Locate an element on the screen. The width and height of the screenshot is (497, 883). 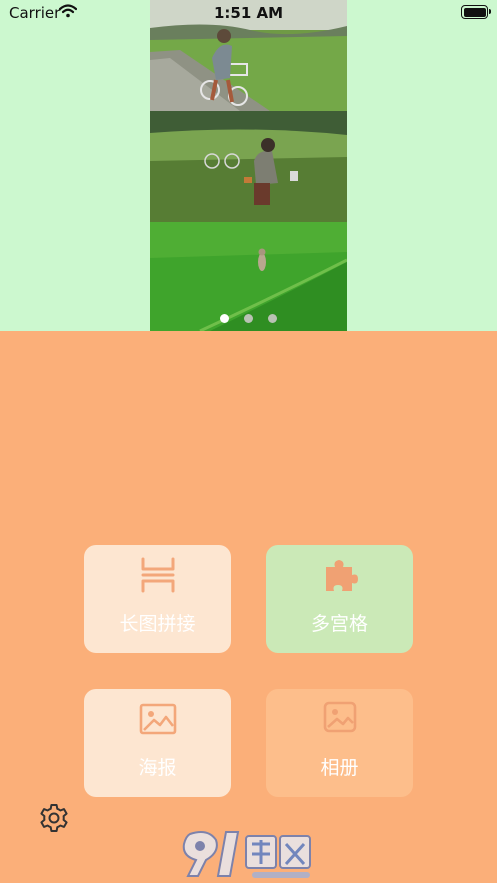
album-label: 相册 is located at coordinates (339, 768).